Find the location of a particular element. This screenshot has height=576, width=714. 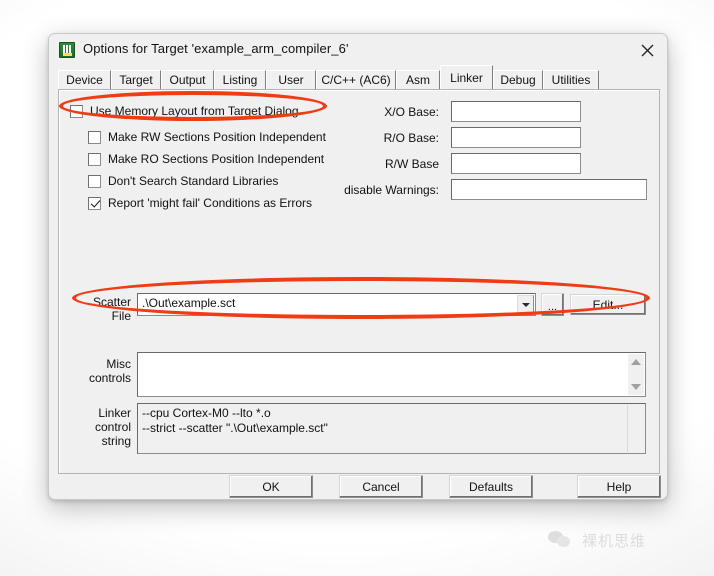

label-linker-control-string: Linker control string is located at coordinates (100, 427).